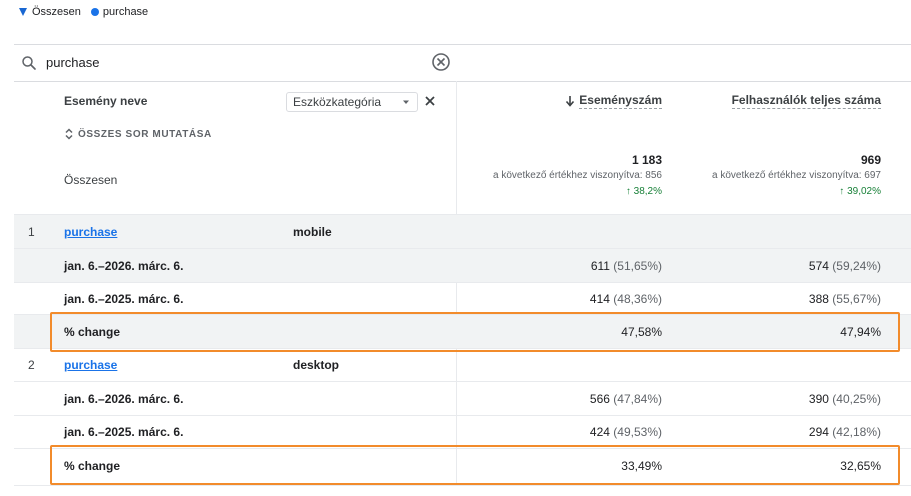 The width and height of the screenshot is (911, 496). I want to click on metric2-value: 390, so click(818, 399).